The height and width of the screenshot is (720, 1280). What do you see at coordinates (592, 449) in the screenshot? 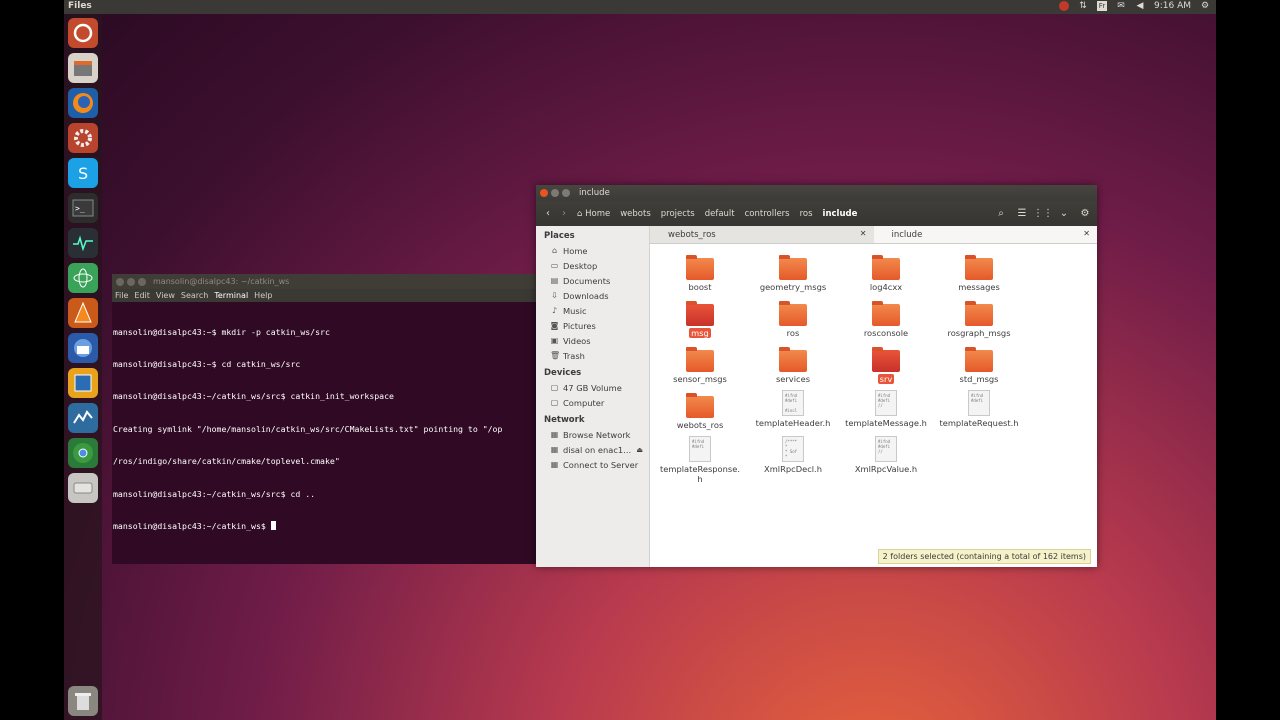
I see `sidebar-item-network-share: ▦ disal on enac1... ⏏` at bounding box center [592, 449].